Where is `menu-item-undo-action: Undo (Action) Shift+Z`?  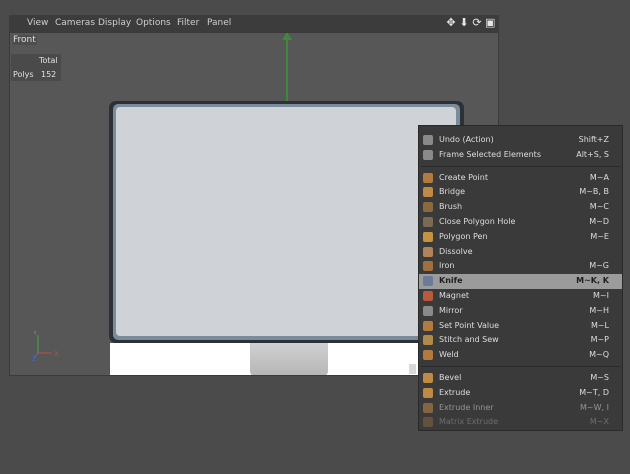
menu-item-undo-action: Undo (Action) Shift+Z is located at coordinates (520, 140).